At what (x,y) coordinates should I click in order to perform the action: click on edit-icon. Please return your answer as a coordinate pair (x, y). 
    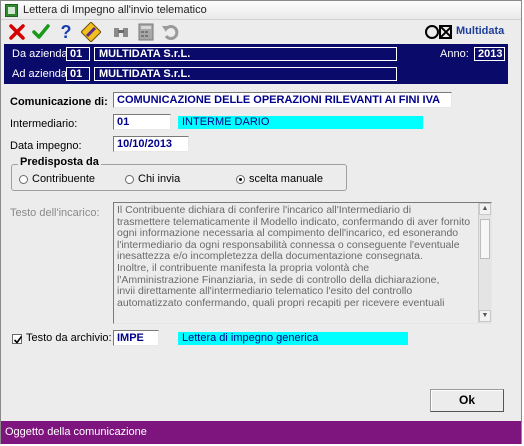
    Looking at the image, I should click on (91, 32).